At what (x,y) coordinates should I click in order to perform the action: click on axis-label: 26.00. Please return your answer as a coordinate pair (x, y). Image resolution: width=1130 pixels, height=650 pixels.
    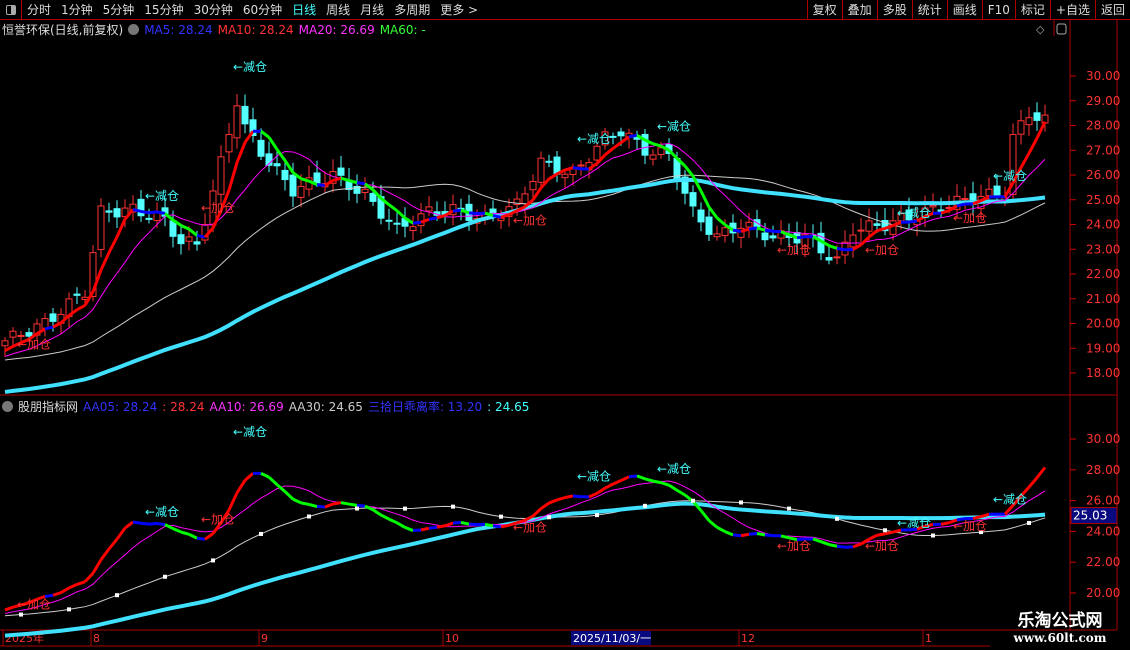
    Looking at the image, I should click on (1103, 501).